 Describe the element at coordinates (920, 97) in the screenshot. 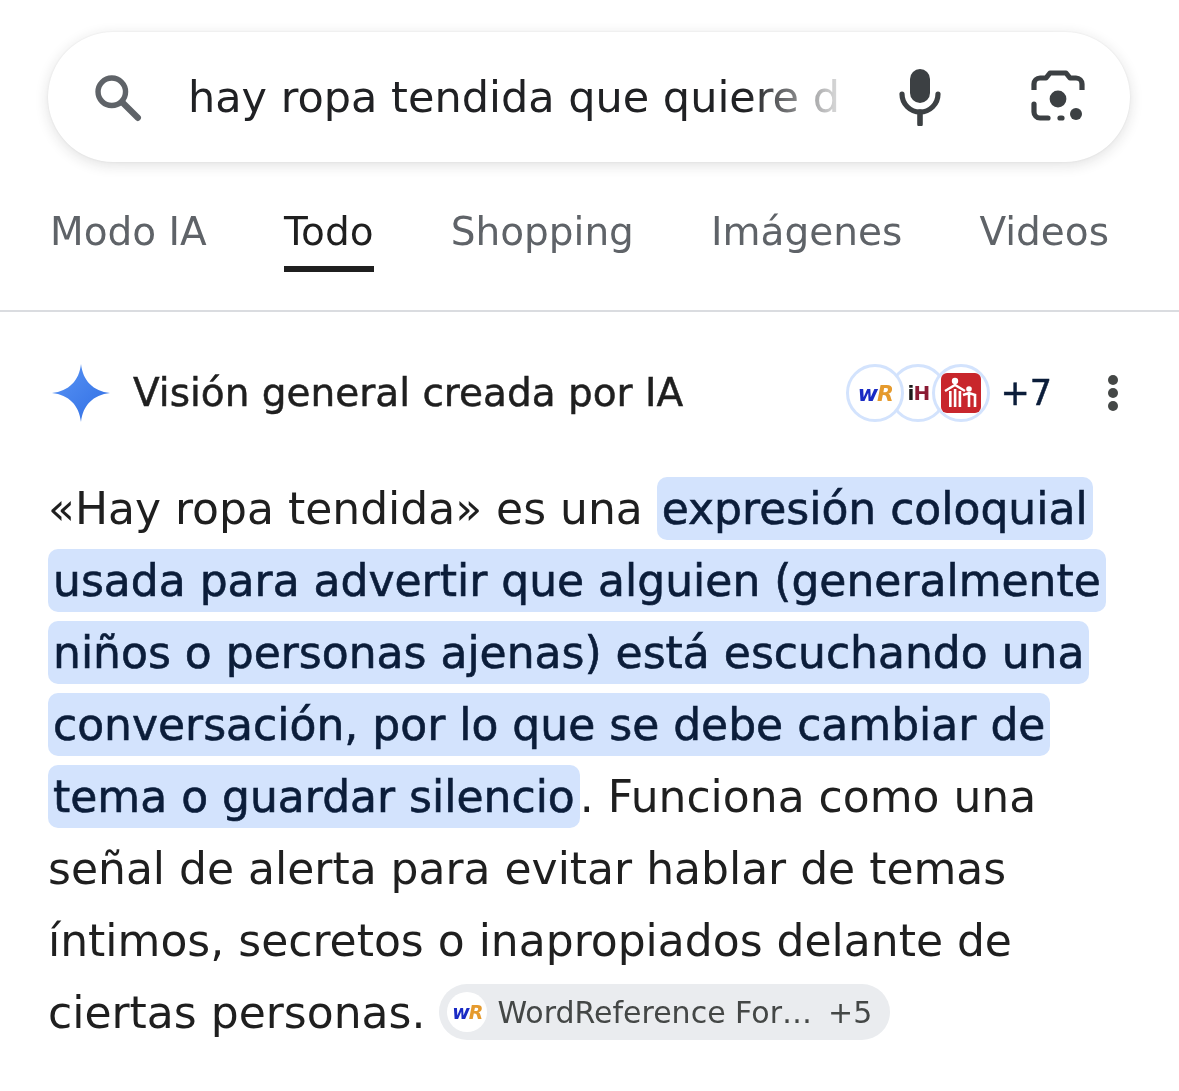

I see `microphone-icon` at that location.